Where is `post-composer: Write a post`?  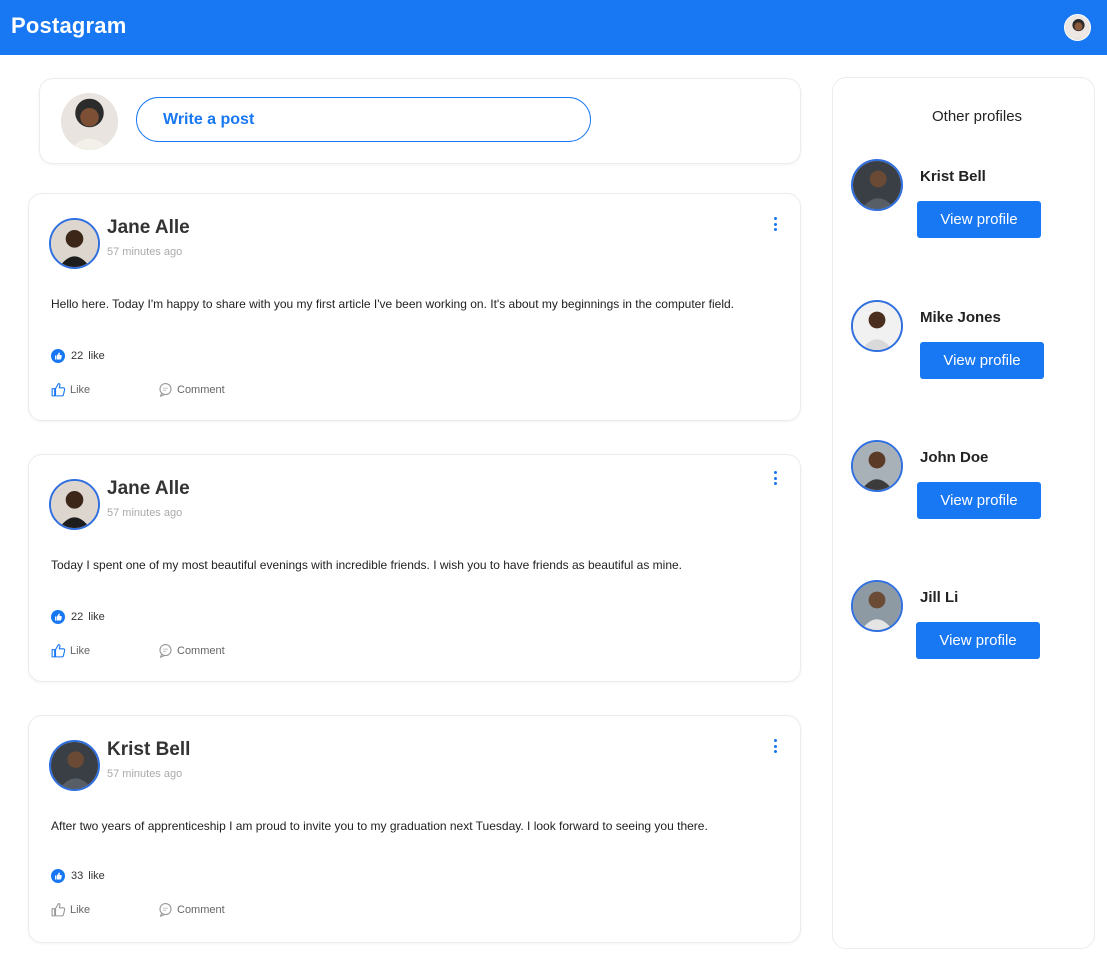 post-composer: Write a post is located at coordinates (420, 121).